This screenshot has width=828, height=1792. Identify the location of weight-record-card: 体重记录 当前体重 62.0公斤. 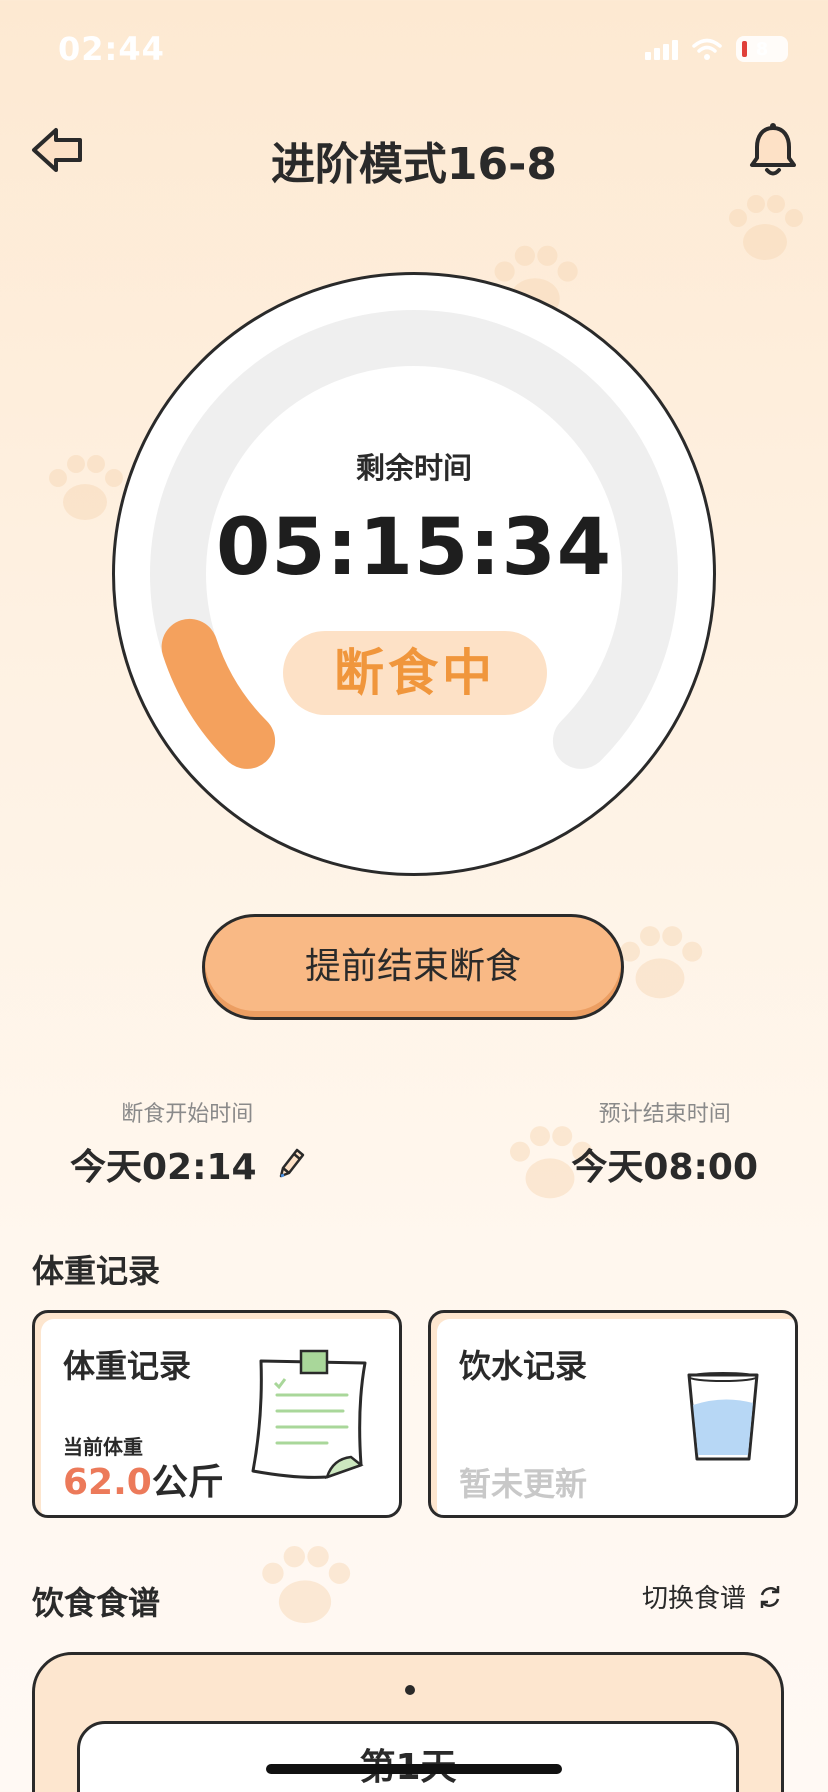
(217, 1414).